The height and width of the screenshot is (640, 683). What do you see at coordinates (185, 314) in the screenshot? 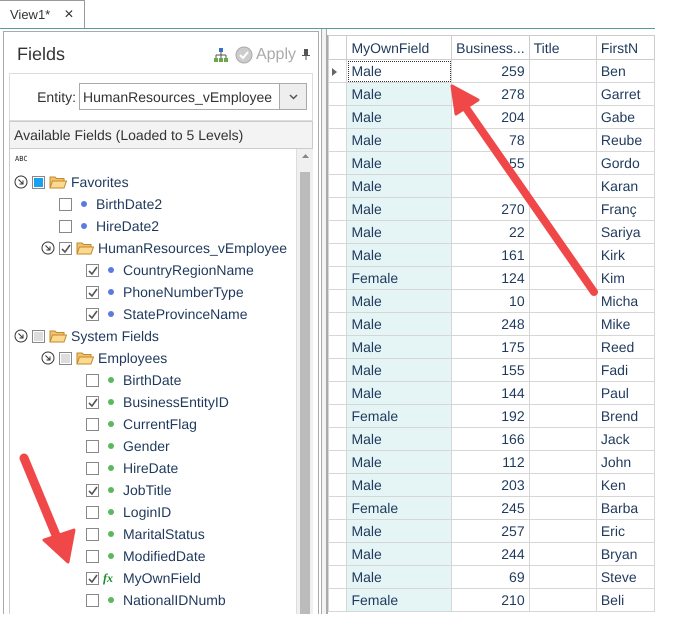
I see `tree-item: StateProvinceName` at bounding box center [185, 314].